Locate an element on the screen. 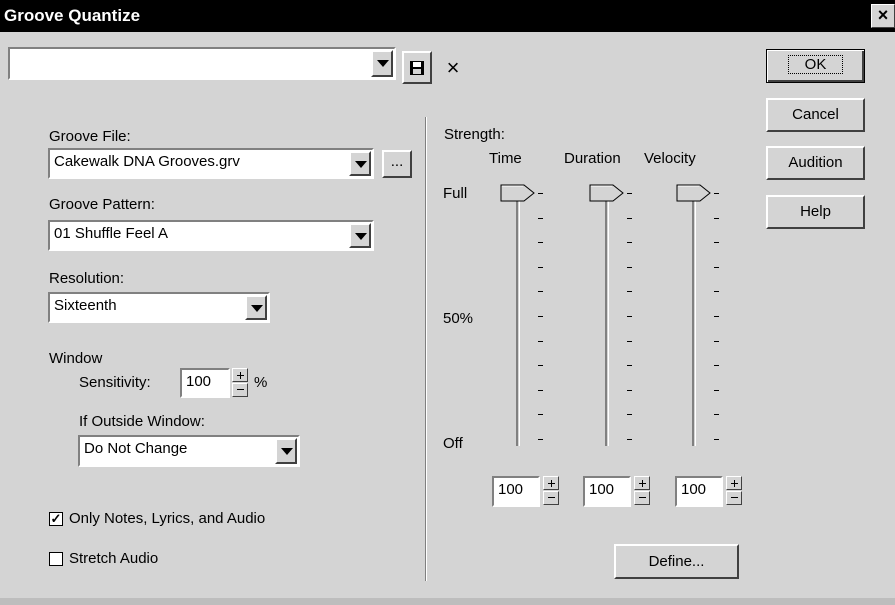 Image resolution: width=895 pixels, height=605 pixels. ok-button: OK is located at coordinates (815, 66).